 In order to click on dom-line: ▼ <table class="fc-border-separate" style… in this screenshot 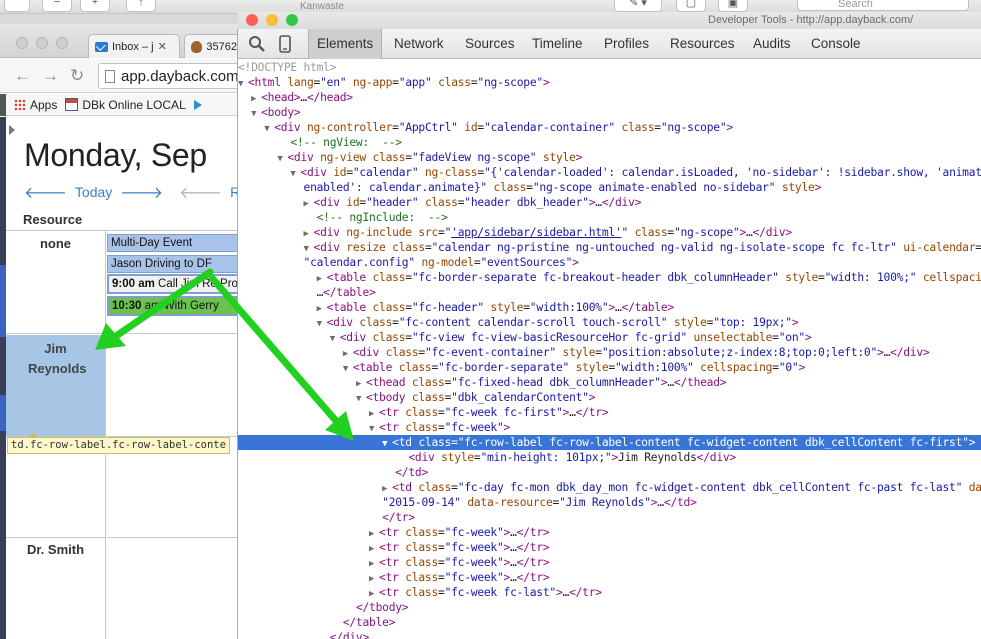, I will do `click(609, 367)`.